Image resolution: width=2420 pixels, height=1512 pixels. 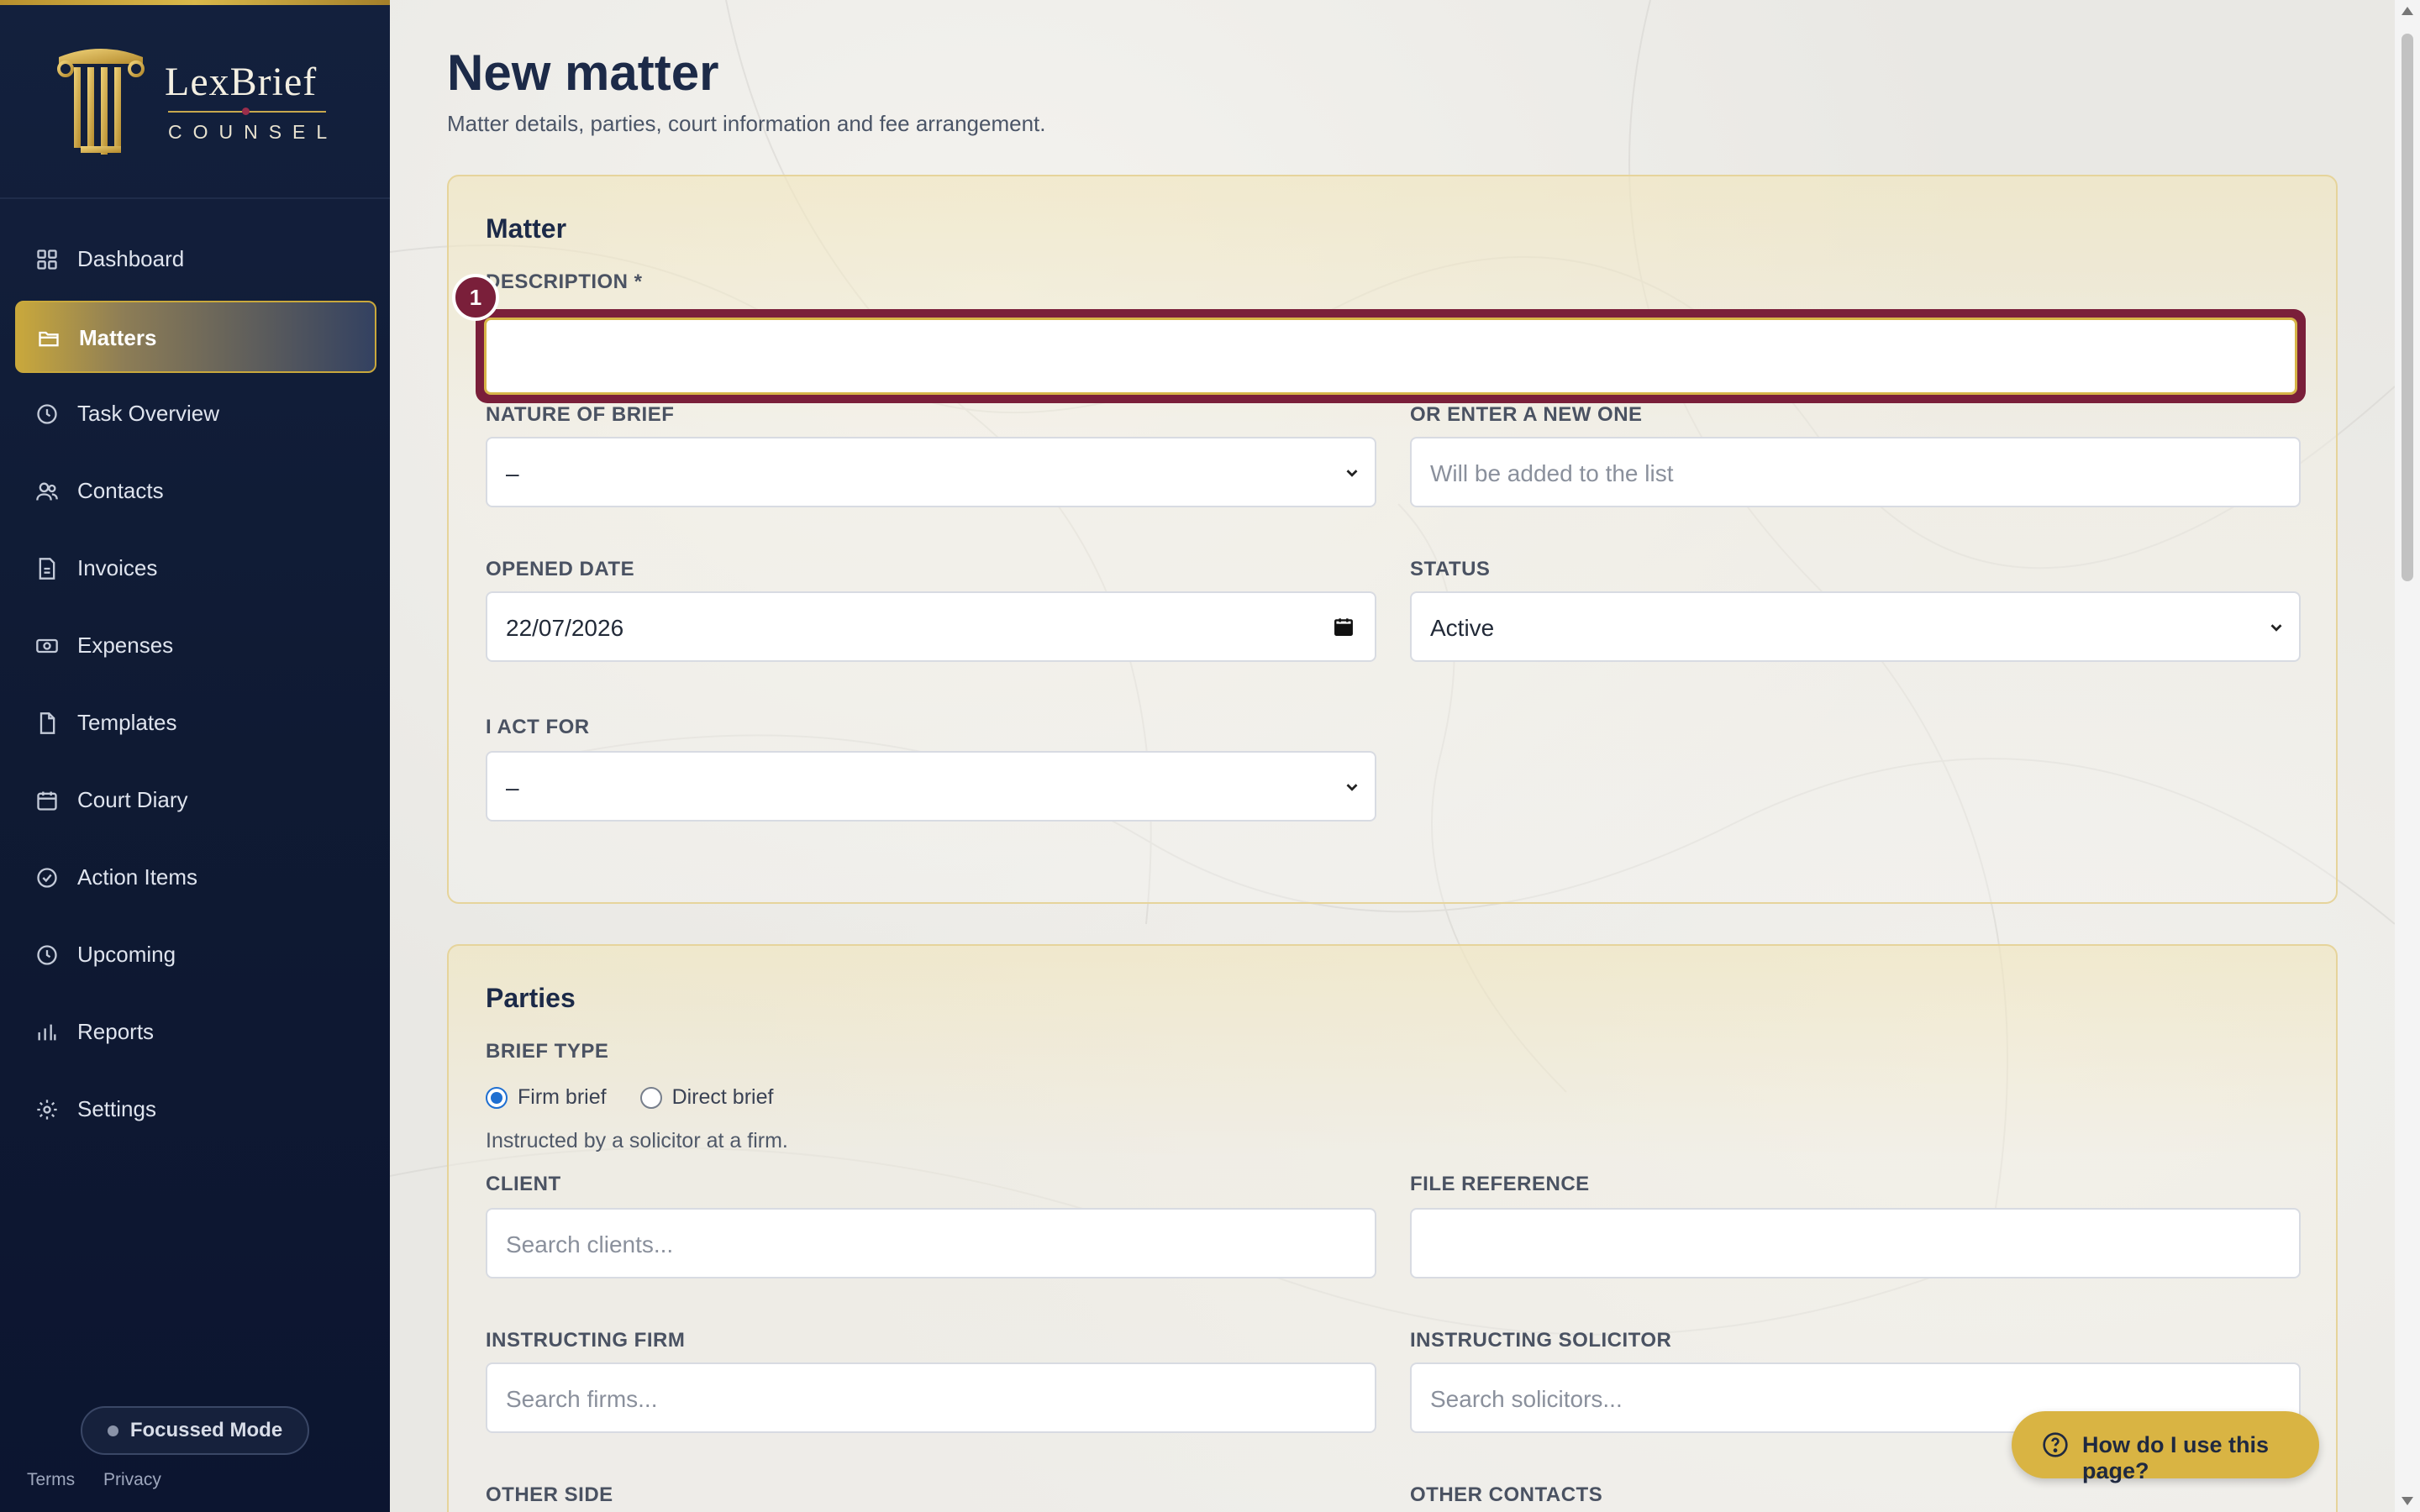 What do you see at coordinates (113, 1430) in the screenshot?
I see `focus-status-dot` at bounding box center [113, 1430].